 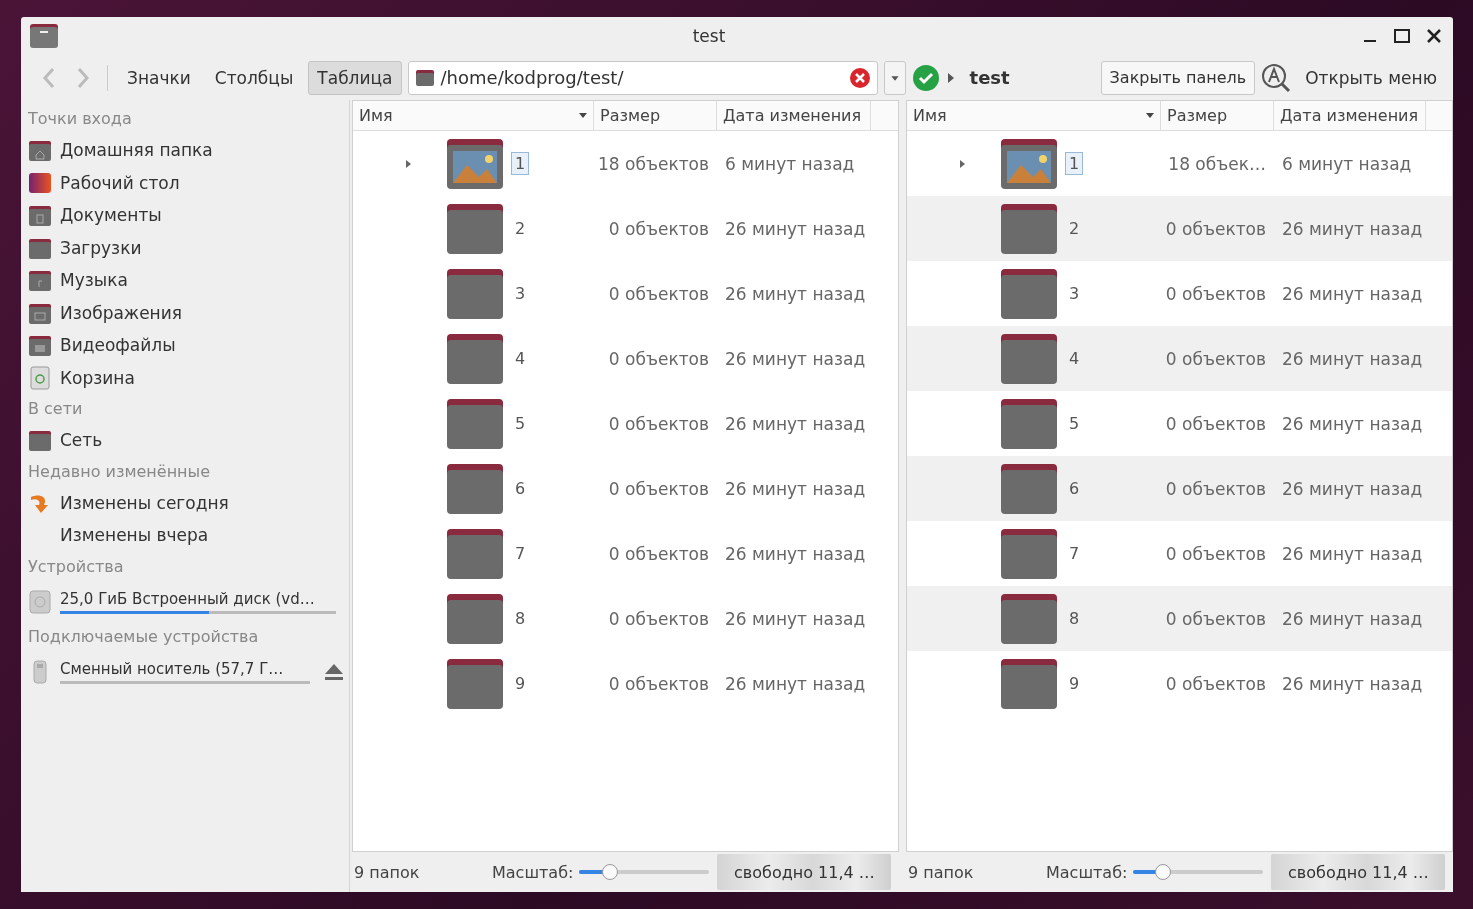 I want to click on view-mode-button: Значки, so click(x=159, y=77).